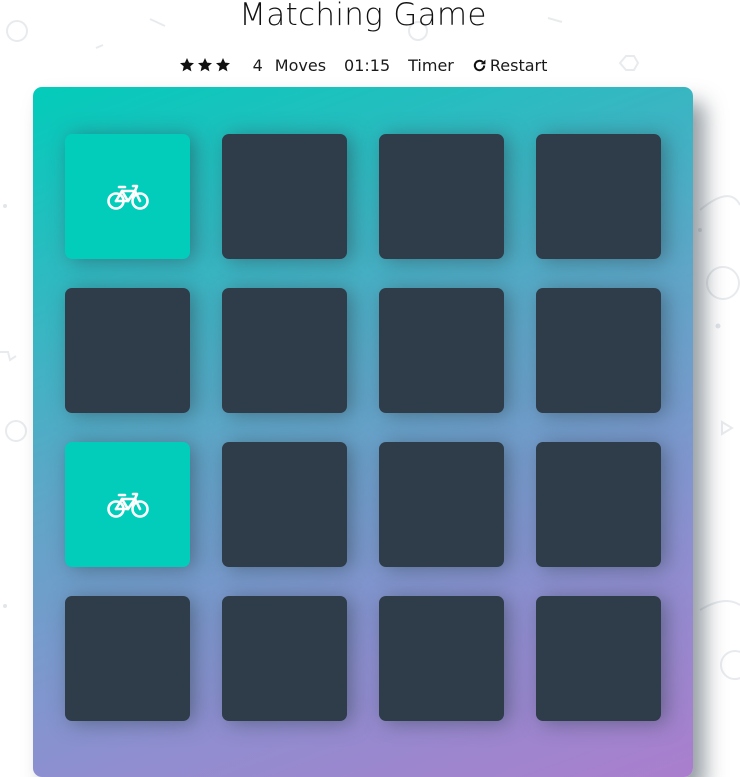 Image resolution: width=740 pixels, height=777 pixels. I want to click on restart-button: Restart, so click(510, 65).